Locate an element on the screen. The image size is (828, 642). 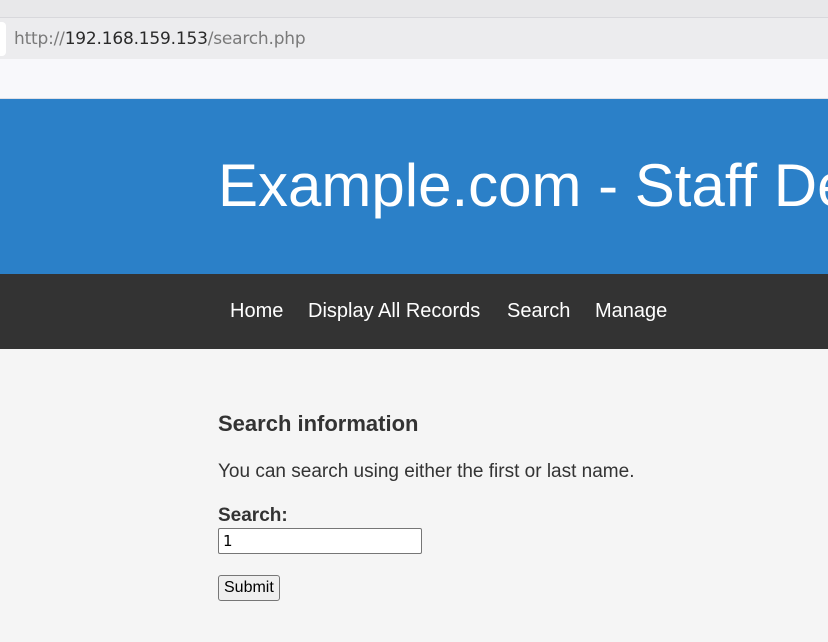
section-heading: Search information is located at coordinates (318, 423).